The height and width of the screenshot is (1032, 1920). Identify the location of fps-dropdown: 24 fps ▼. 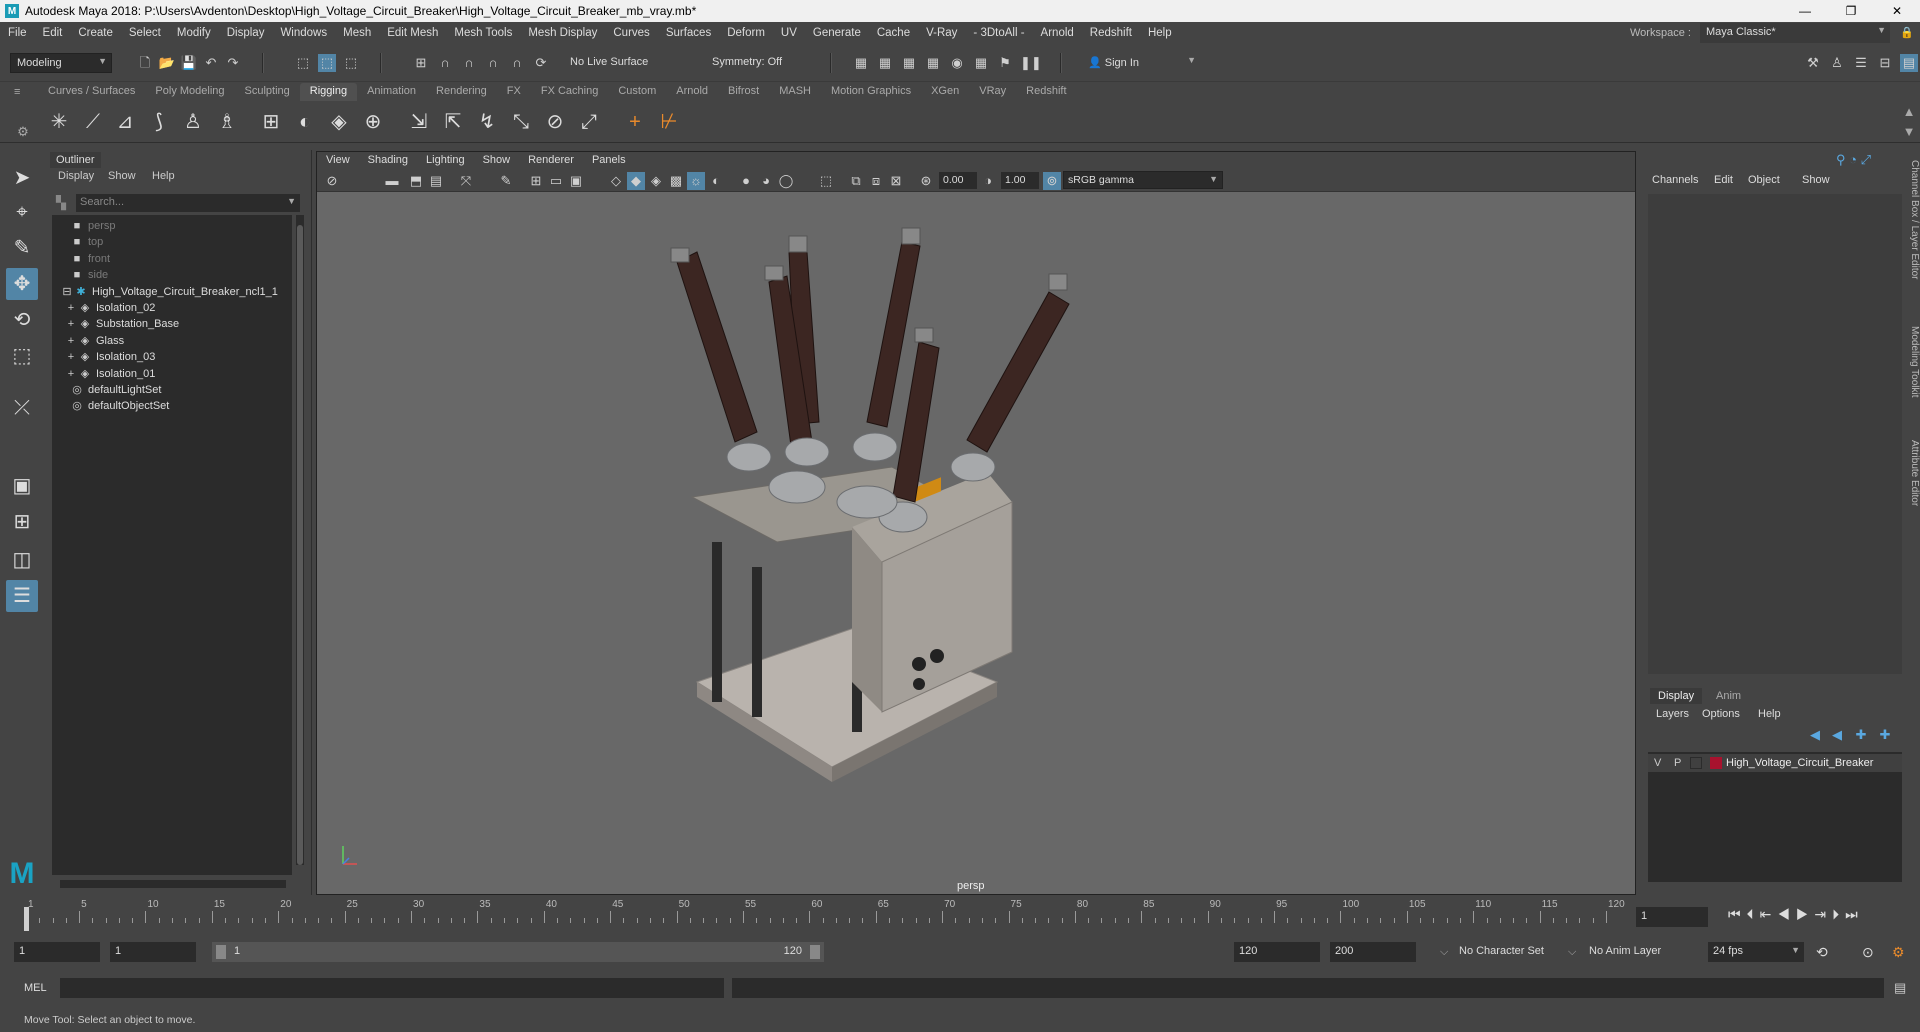
(1756, 952).